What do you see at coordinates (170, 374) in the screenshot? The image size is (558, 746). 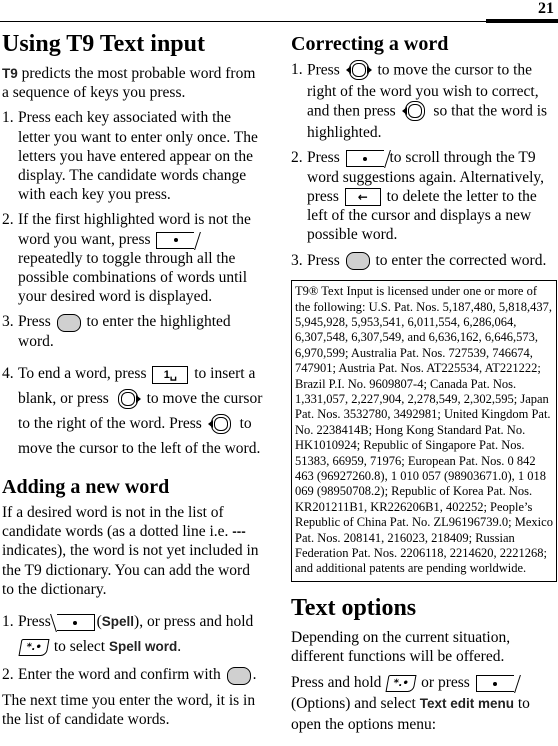 I see `key-1-space-icon: 1␣` at bounding box center [170, 374].